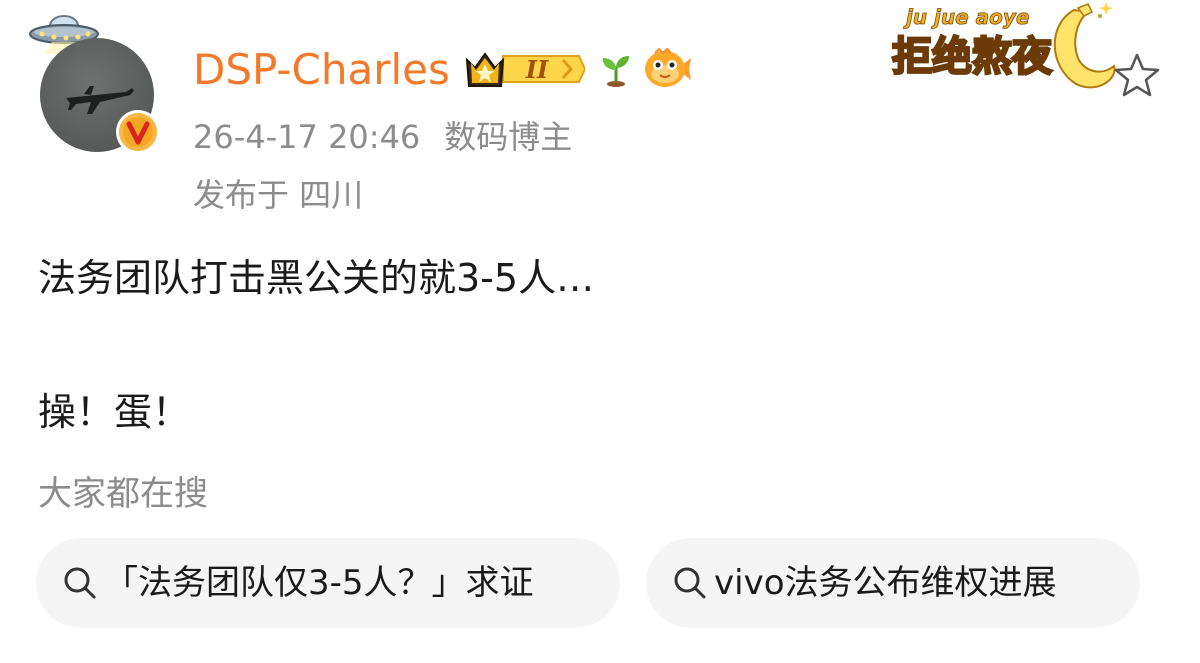  Describe the element at coordinates (508, 137) in the screenshot. I see `author-role: 数码博主` at that location.